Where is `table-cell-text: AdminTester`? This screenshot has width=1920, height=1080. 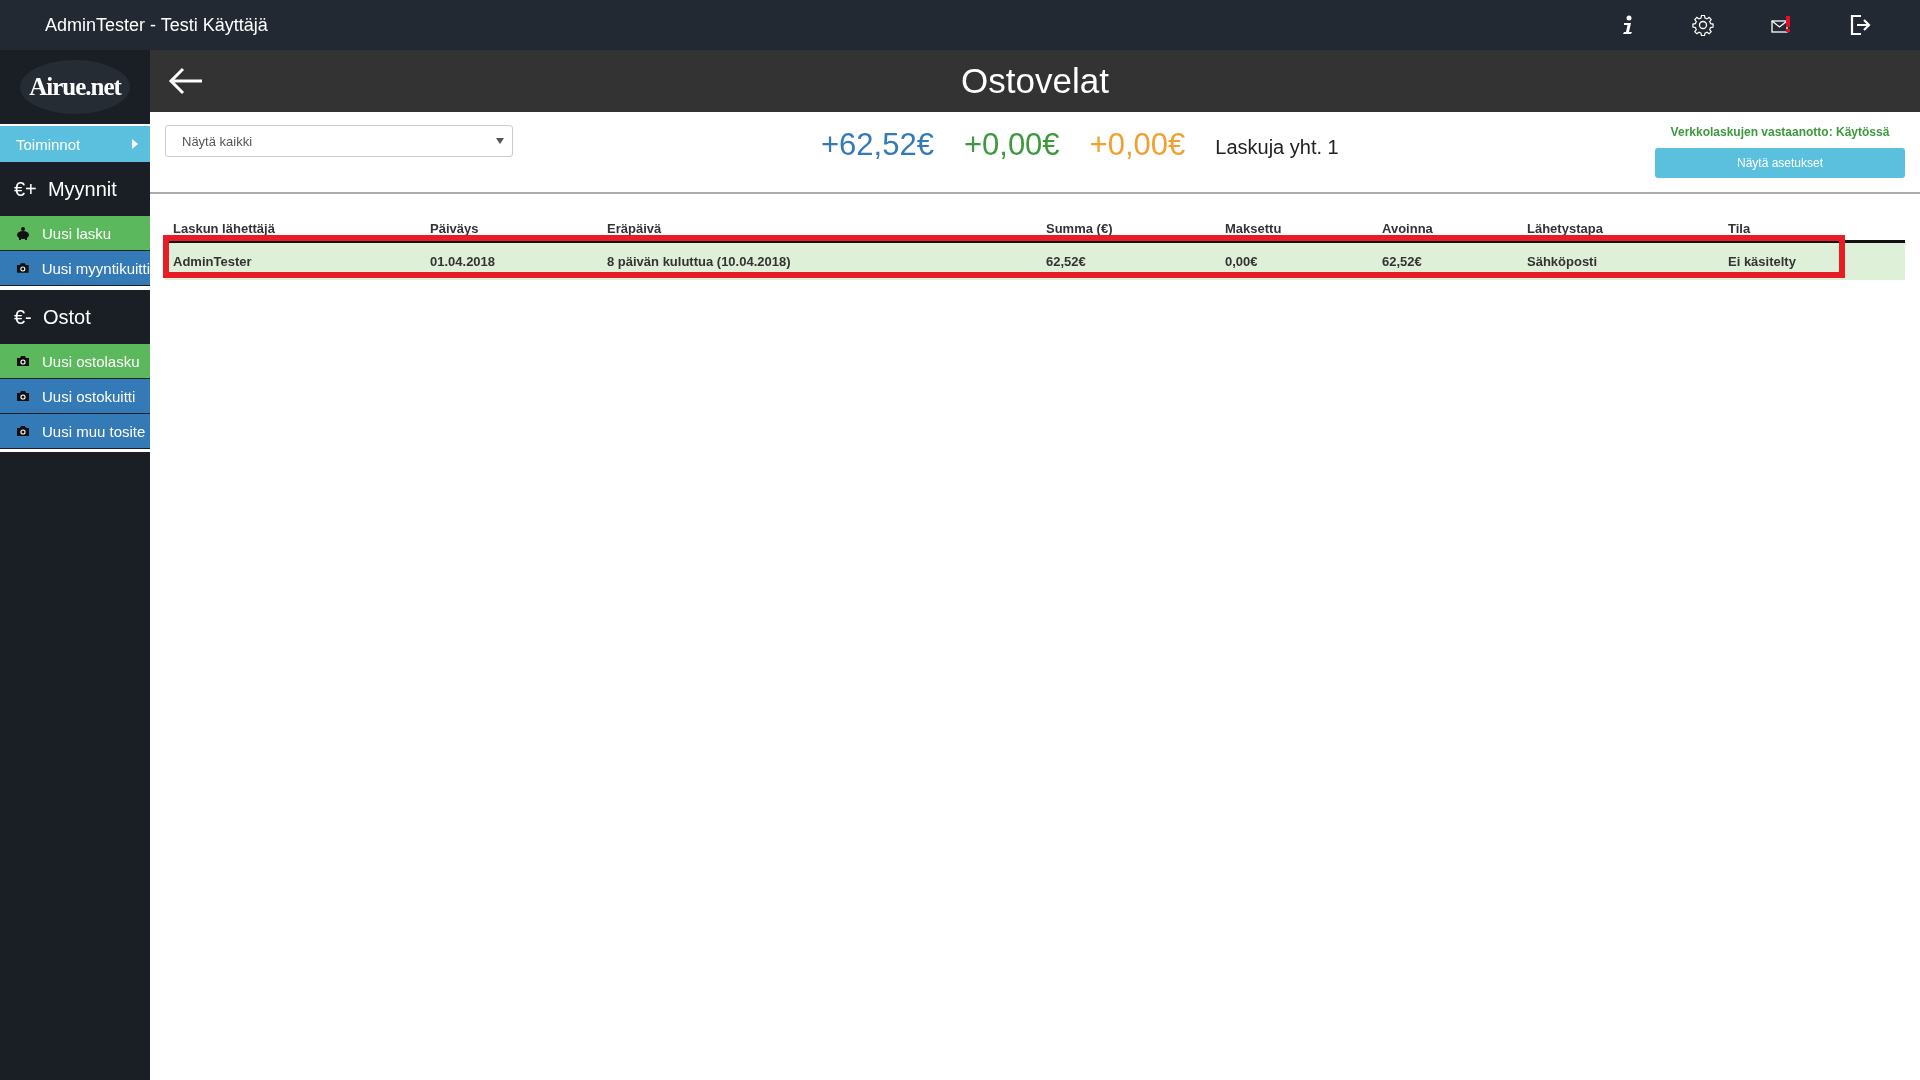 table-cell-text: AdminTester is located at coordinates (212, 261).